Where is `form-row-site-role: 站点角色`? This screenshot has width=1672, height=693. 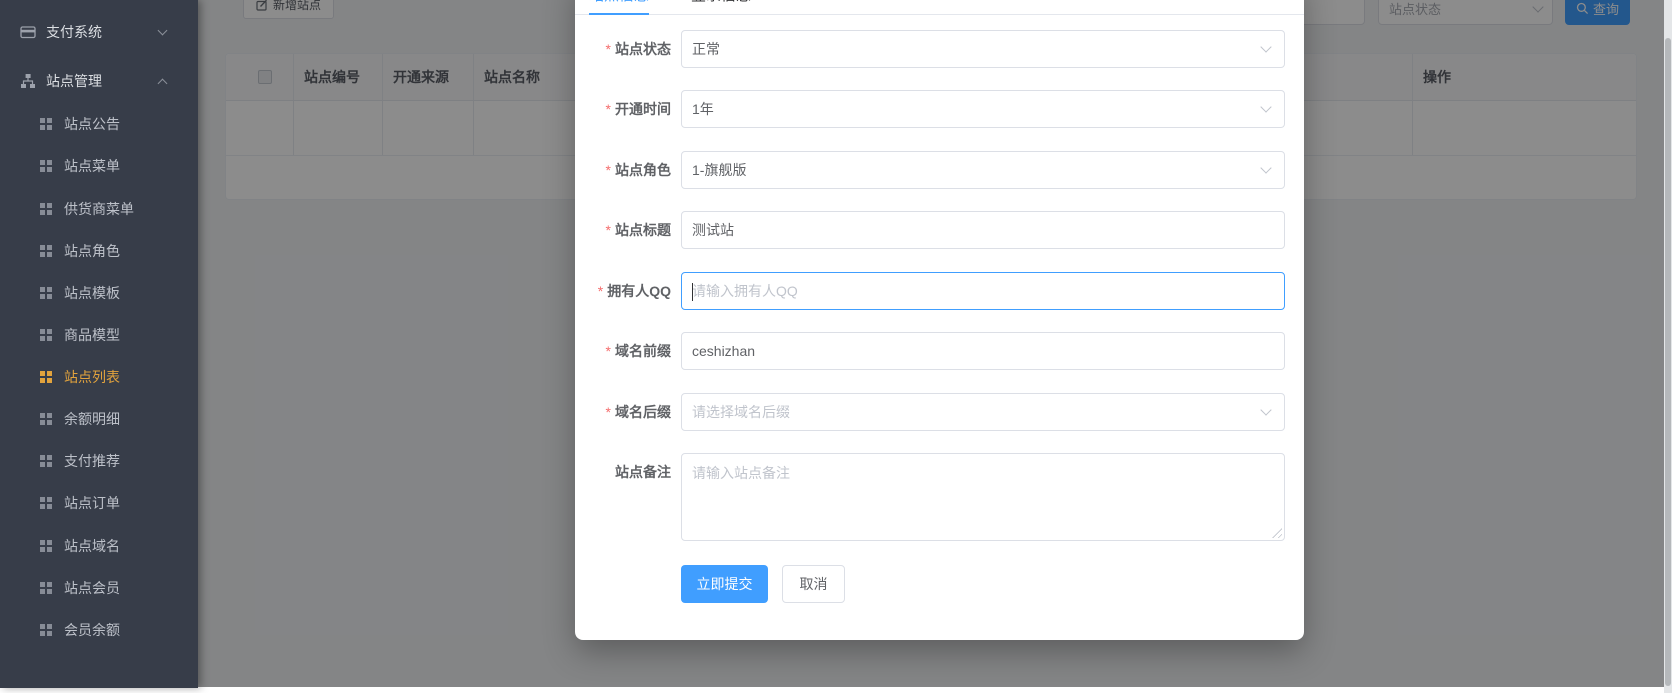 form-row-site-role: 站点角色 is located at coordinates (939, 170).